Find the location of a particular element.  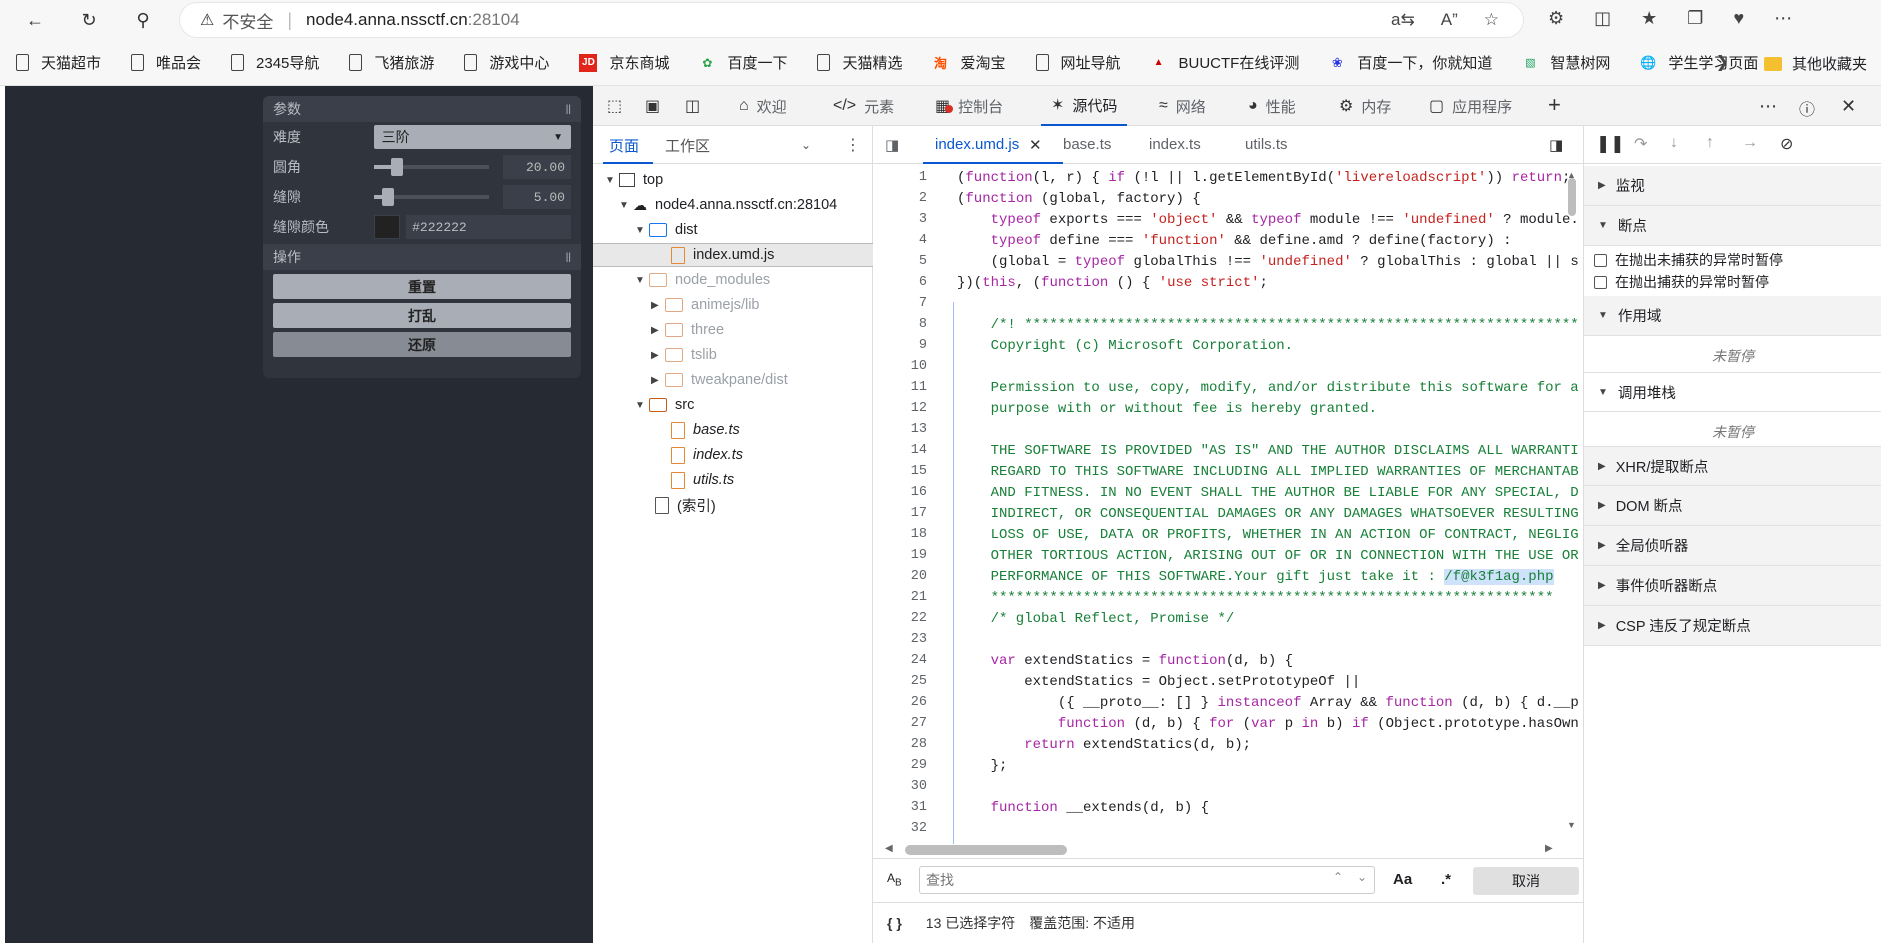

horizontal-scrollbar is located at coordinates (986, 850).